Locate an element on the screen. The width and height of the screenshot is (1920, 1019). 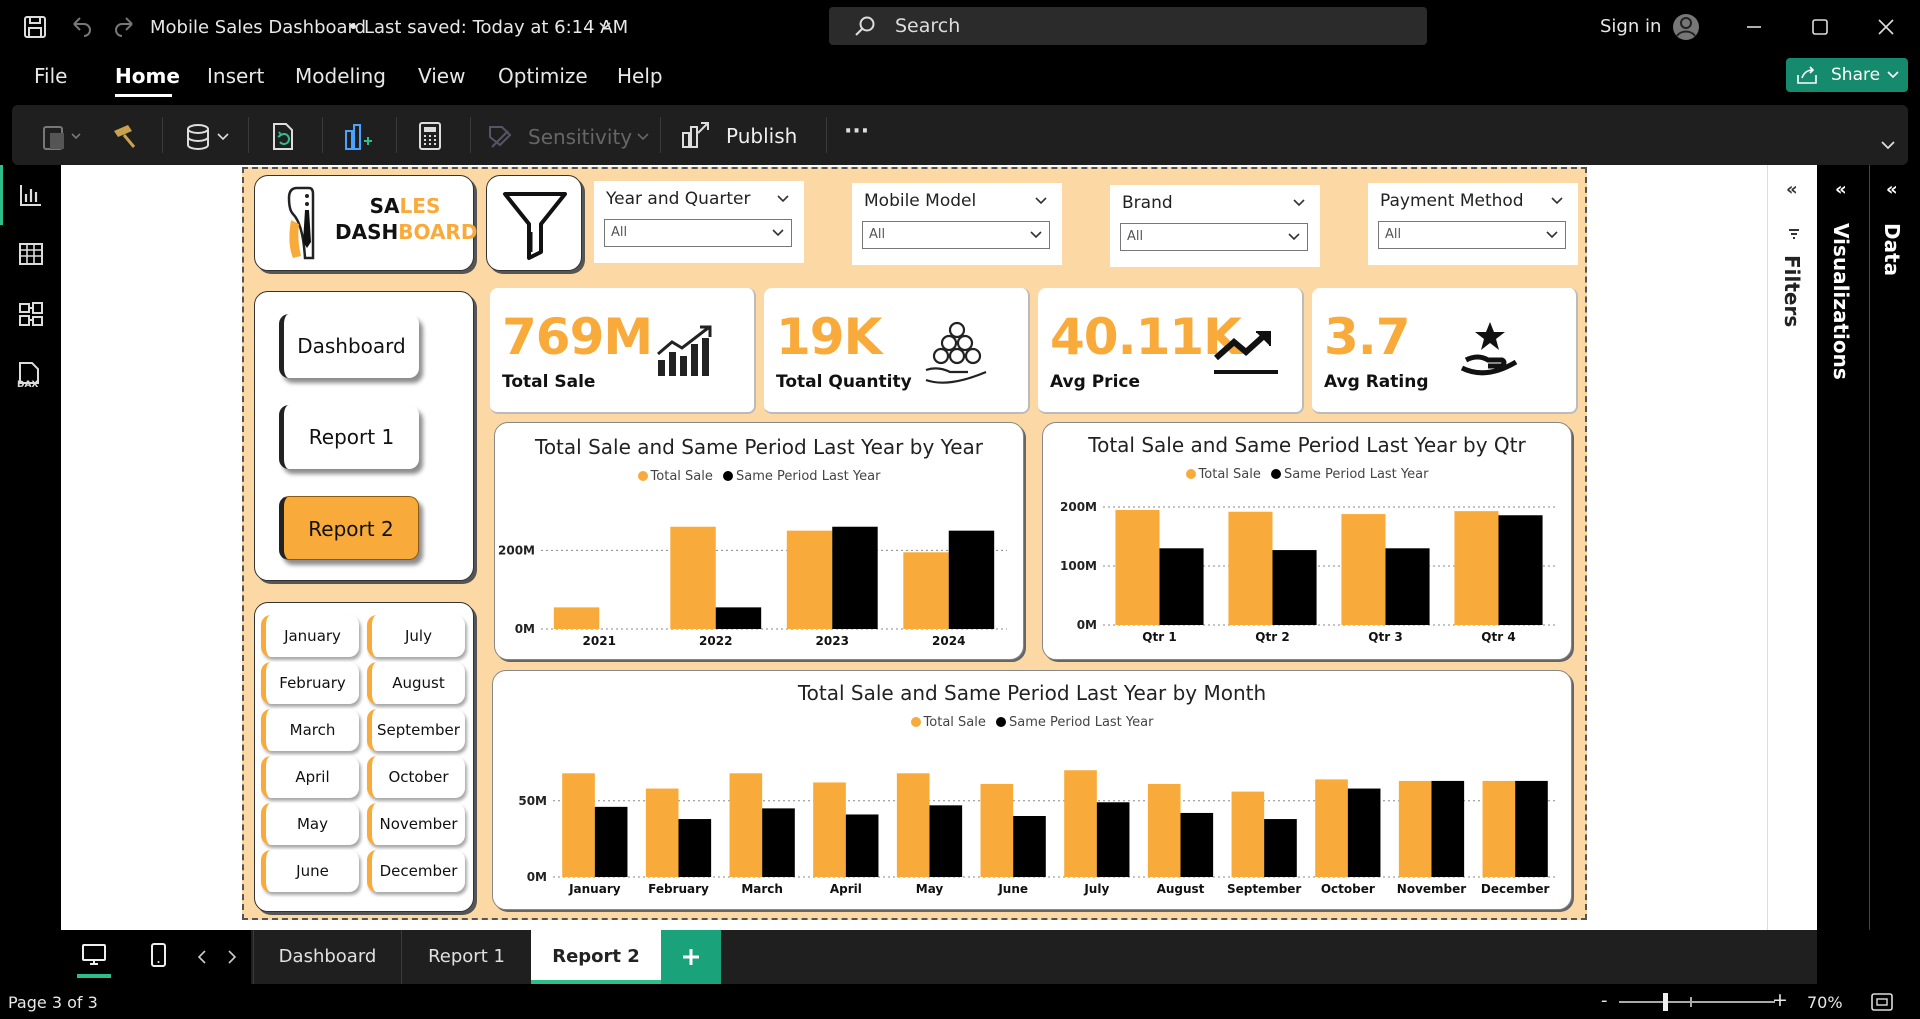
format-painter-icon is located at coordinates (125, 136).